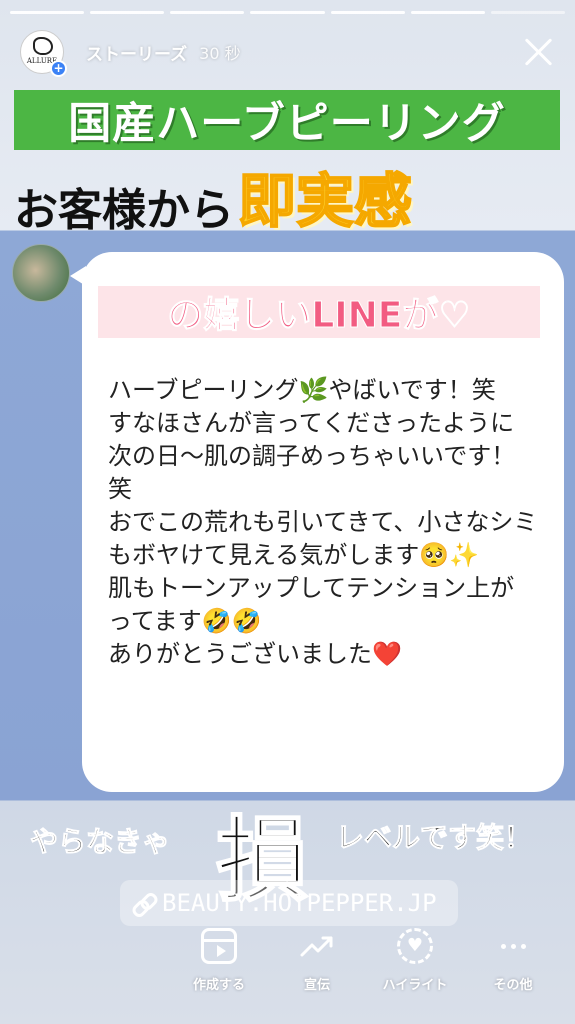 This screenshot has height=1024, width=575. Describe the element at coordinates (220, 53) in the screenshot. I see `story-timestamp: 30 秒` at that location.